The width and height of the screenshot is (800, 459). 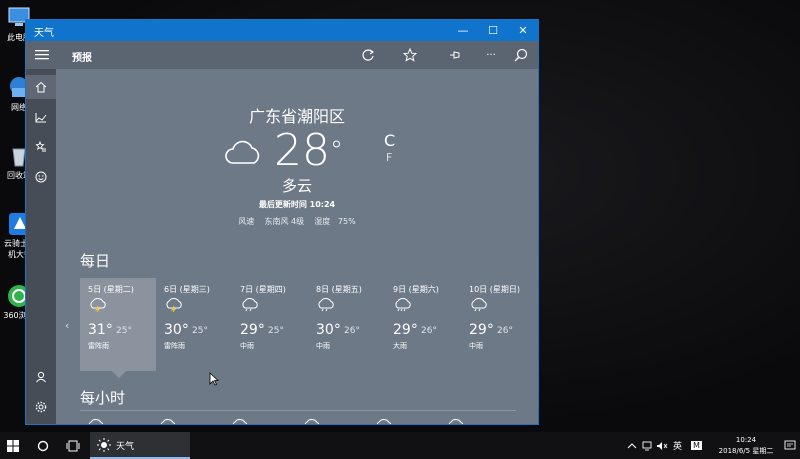 I want to click on network-tray-icon, so click(x=648, y=445).